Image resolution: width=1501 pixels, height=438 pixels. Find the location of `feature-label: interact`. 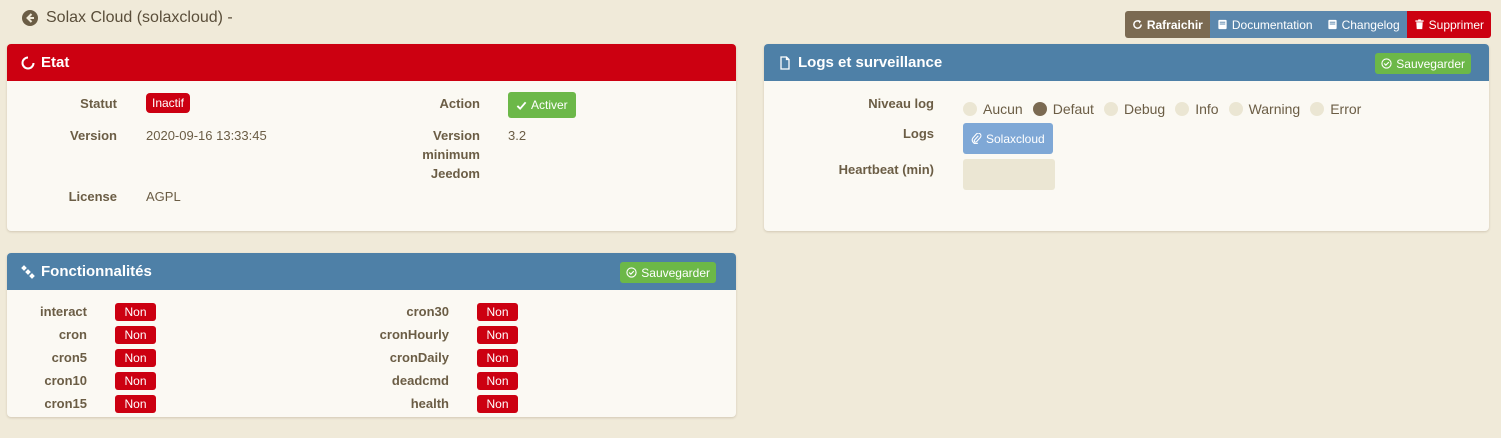

feature-label: interact is located at coordinates (63, 311).